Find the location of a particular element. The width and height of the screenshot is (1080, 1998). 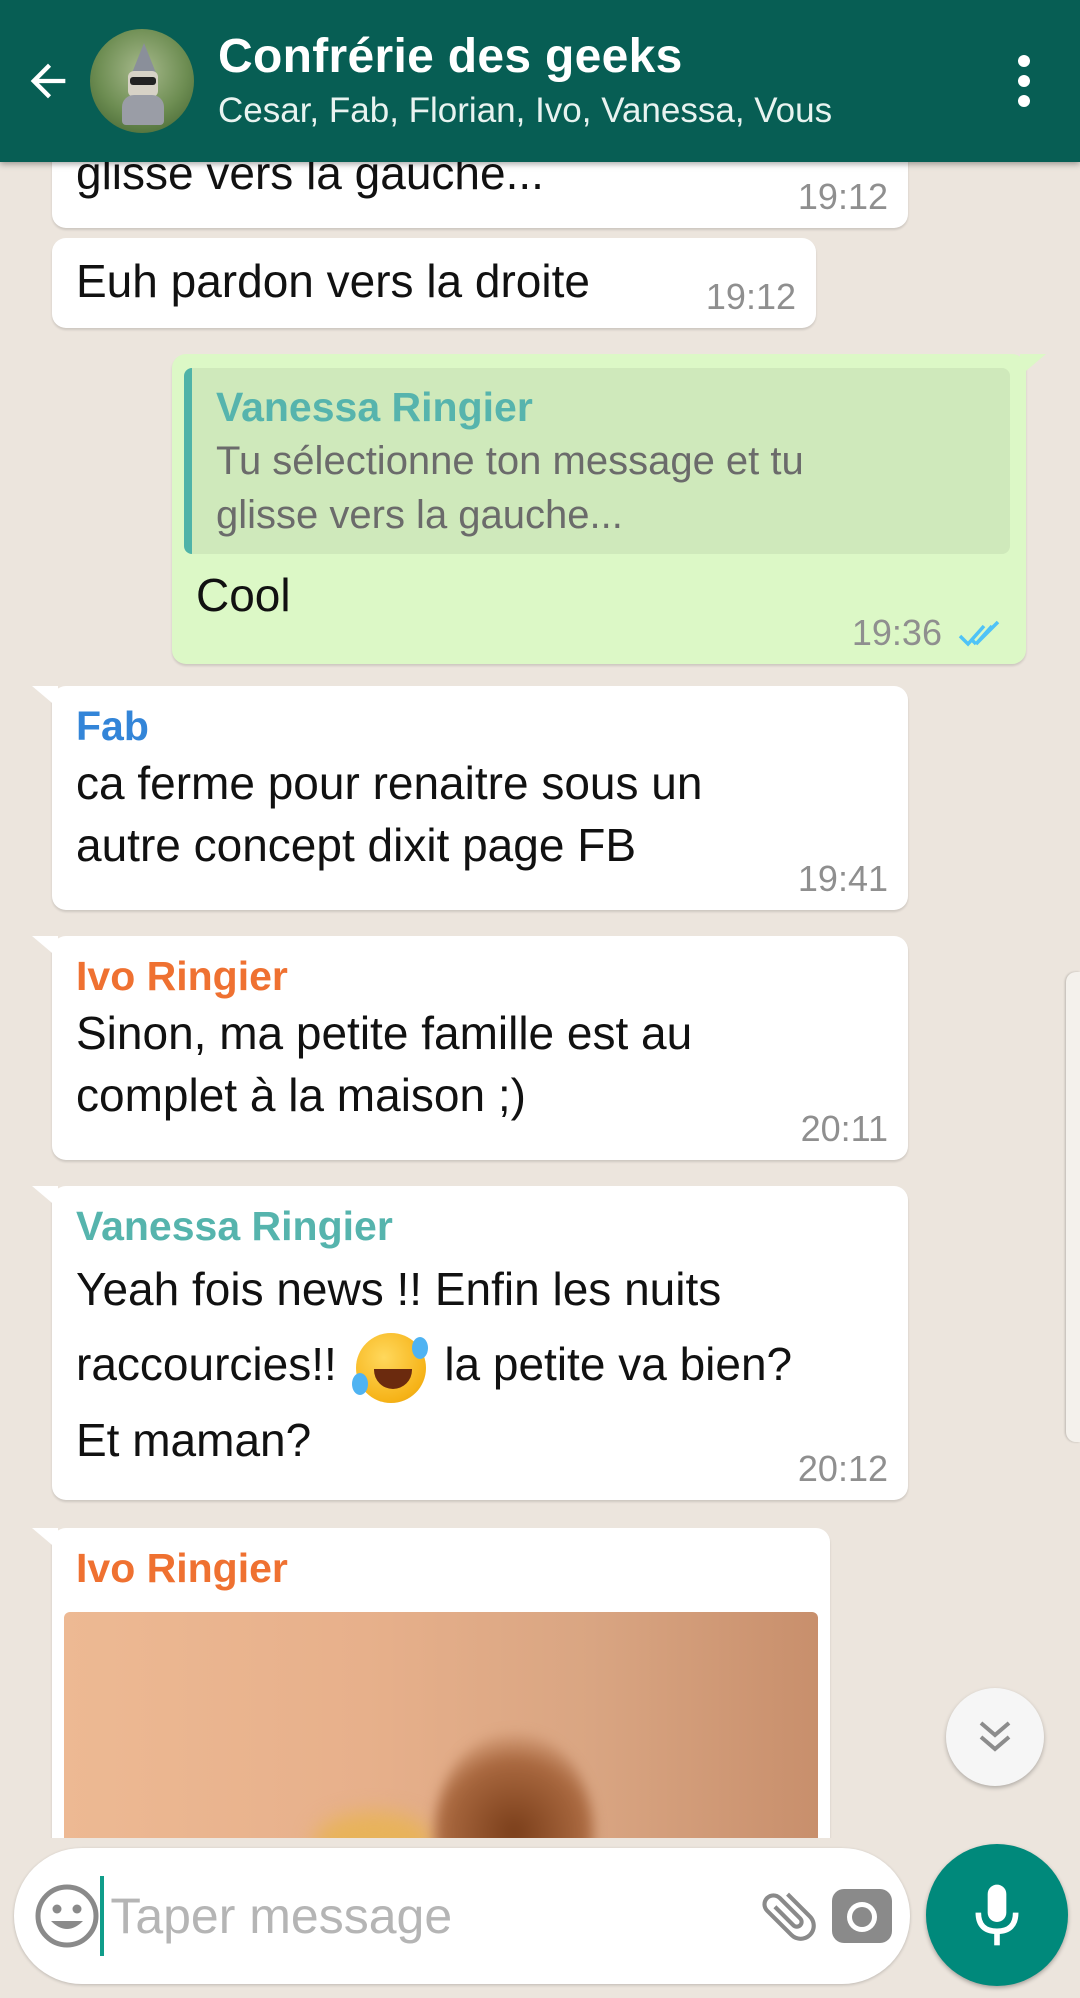

menu-button is located at coordinates (1024, 81).